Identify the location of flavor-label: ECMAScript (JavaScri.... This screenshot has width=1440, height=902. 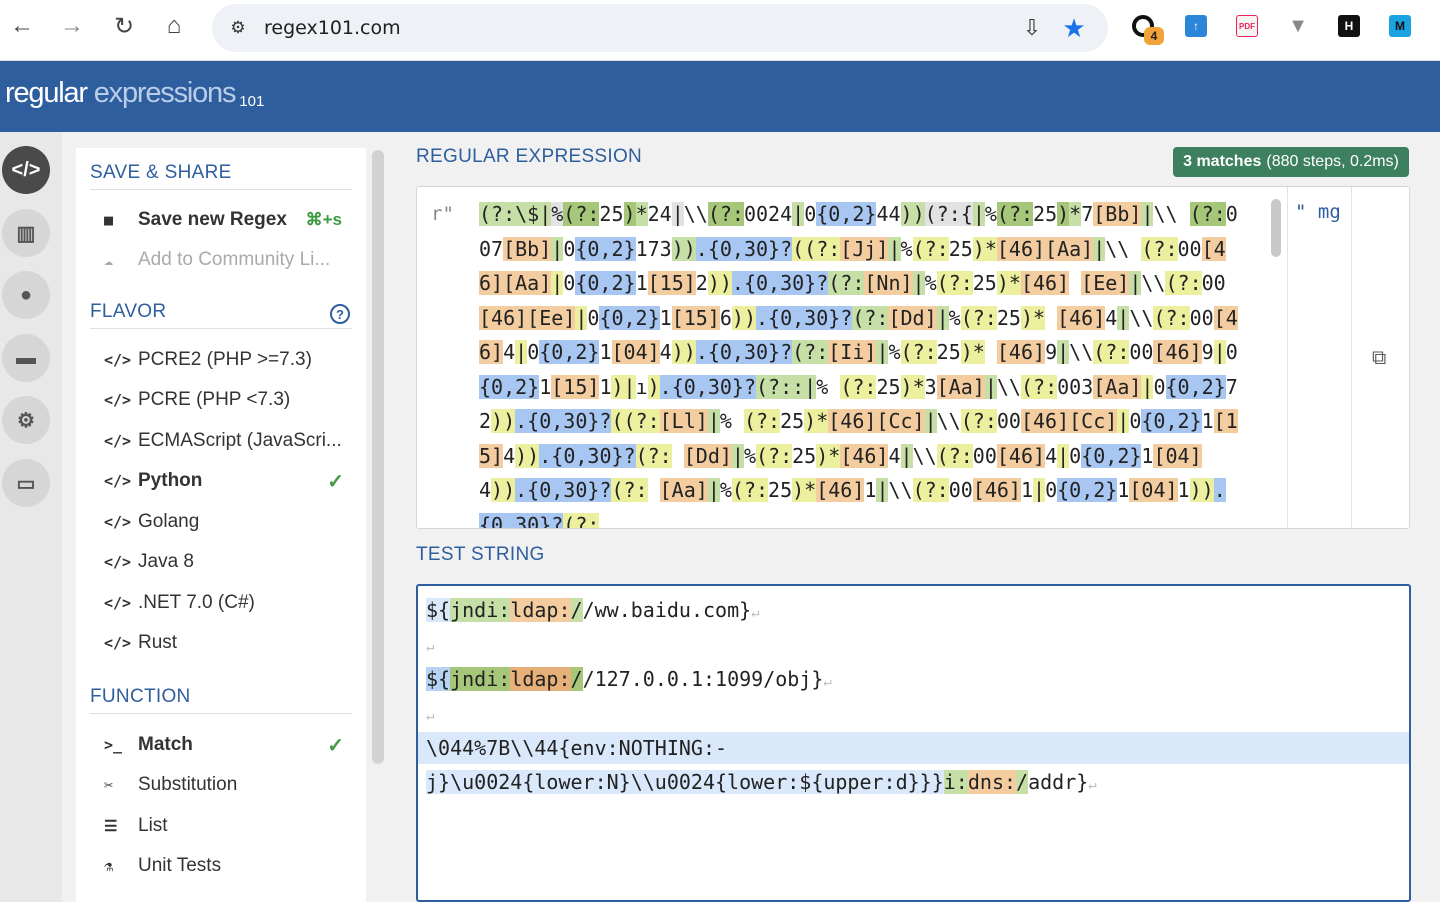
(240, 440).